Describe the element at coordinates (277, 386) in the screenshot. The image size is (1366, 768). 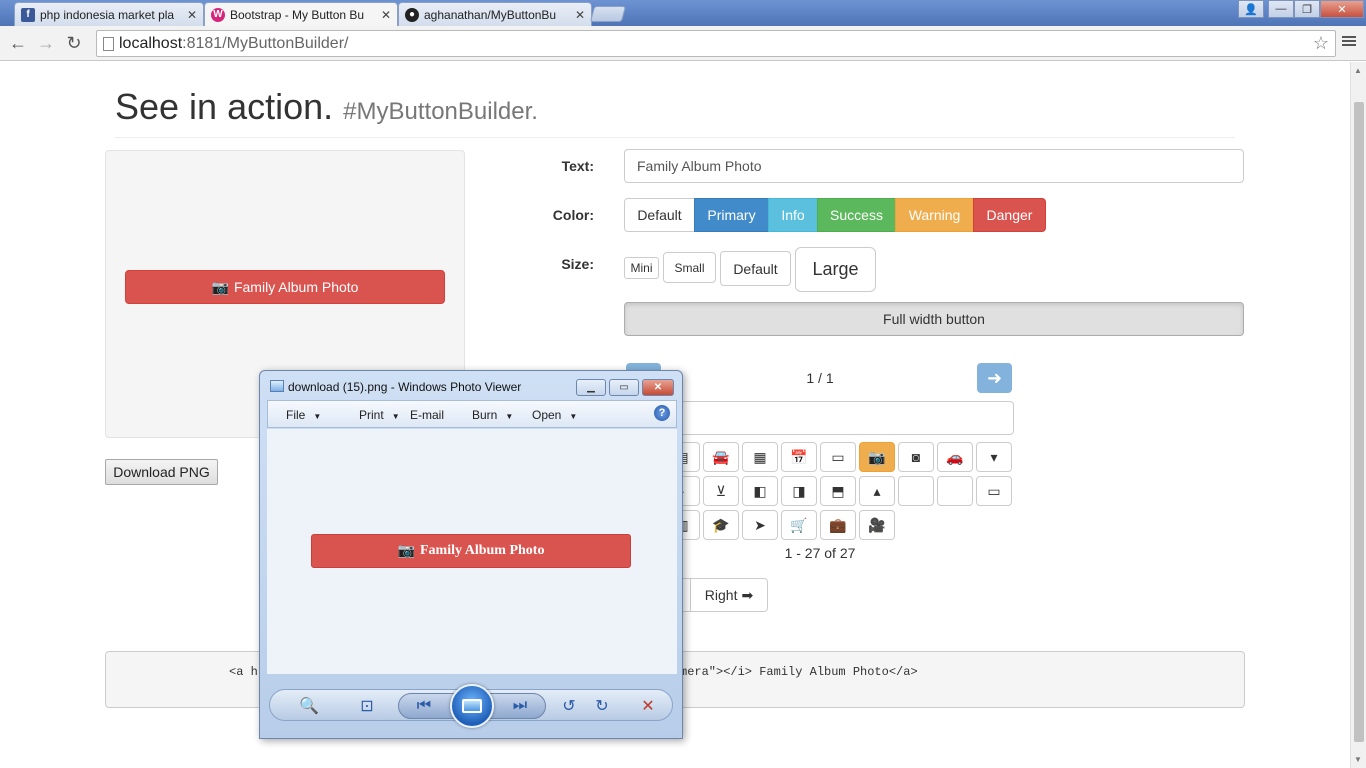
I see `photo-viewer-icon` at that location.